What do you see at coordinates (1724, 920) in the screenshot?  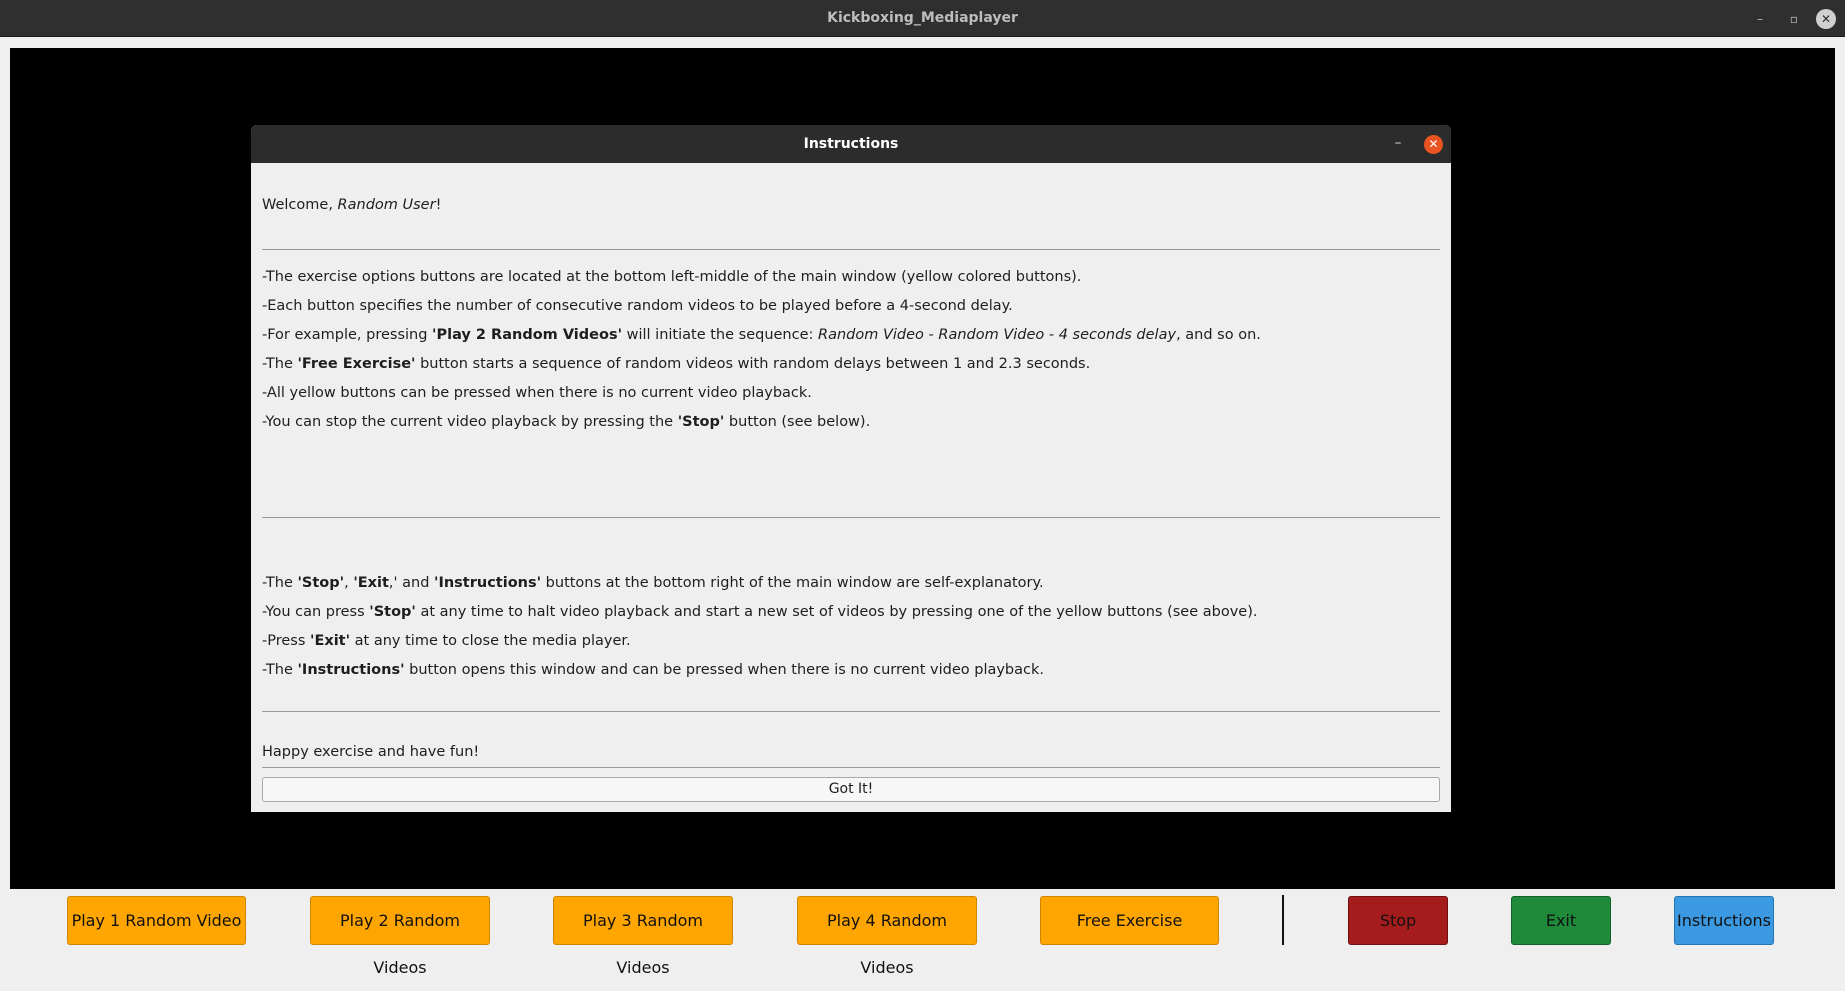 I see `instructions-button: Instructions` at bounding box center [1724, 920].